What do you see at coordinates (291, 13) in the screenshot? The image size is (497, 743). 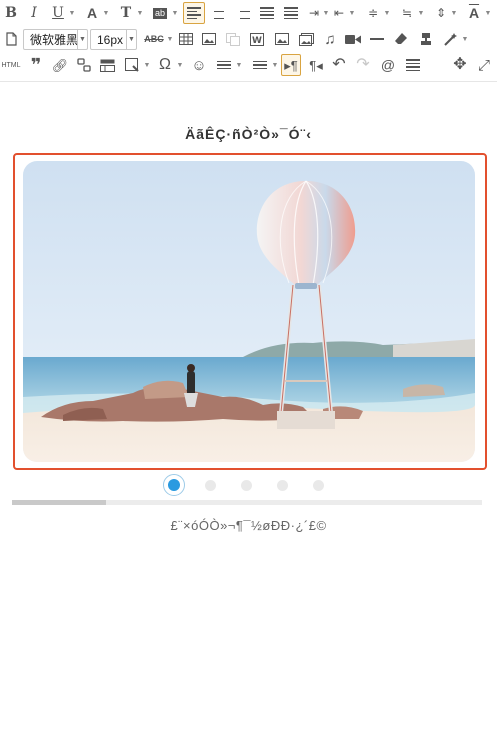 I see `justify-all-icon` at bounding box center [291, 13].